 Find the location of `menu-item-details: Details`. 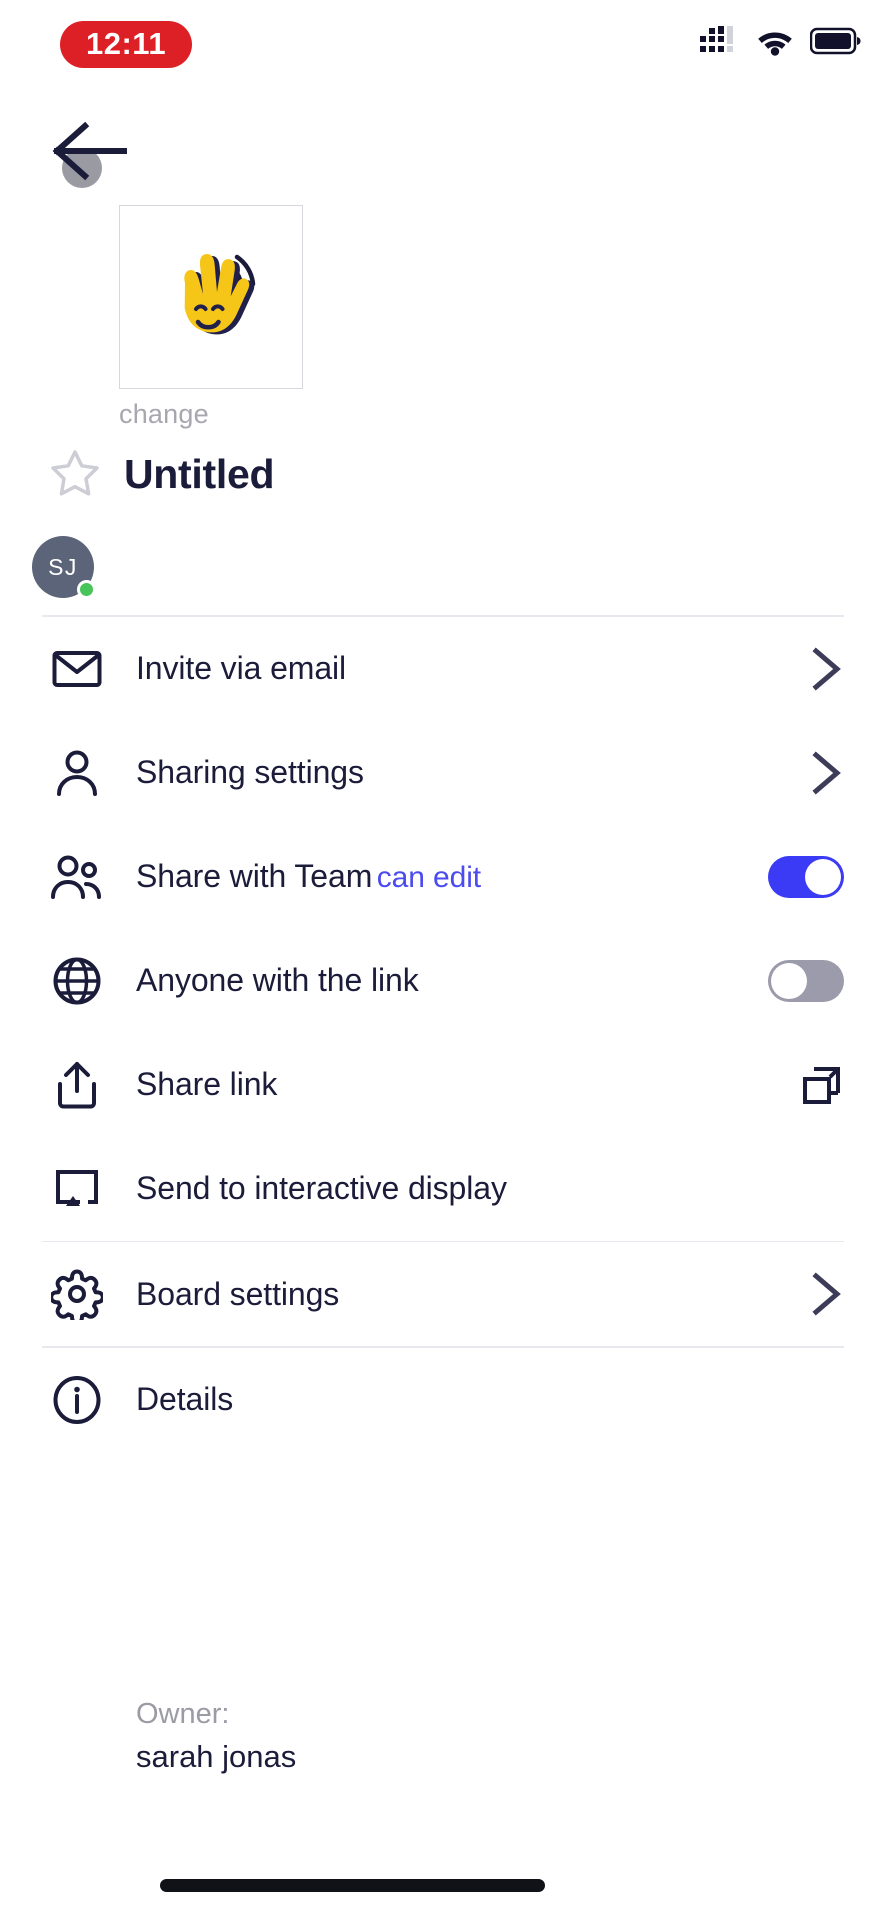

menu-item-details: Details is located at coordinates (443, 1400).